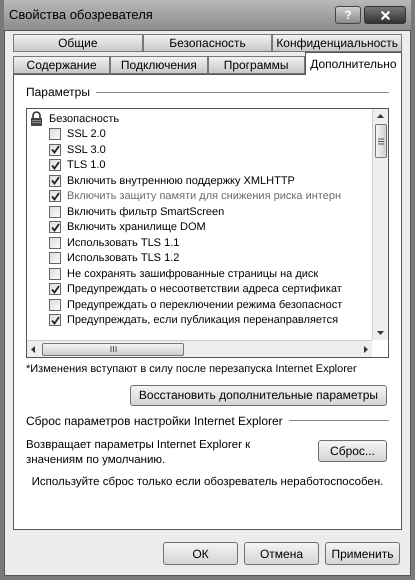  I want to click on scroll-up-icon, so click(380, 116).